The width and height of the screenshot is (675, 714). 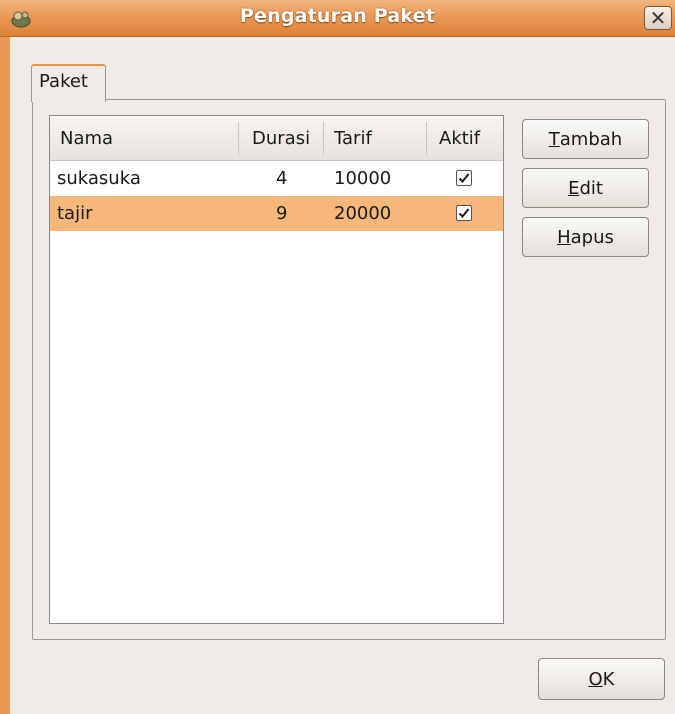 I want to click on mnemonic: H, so click(x=564, y=237).